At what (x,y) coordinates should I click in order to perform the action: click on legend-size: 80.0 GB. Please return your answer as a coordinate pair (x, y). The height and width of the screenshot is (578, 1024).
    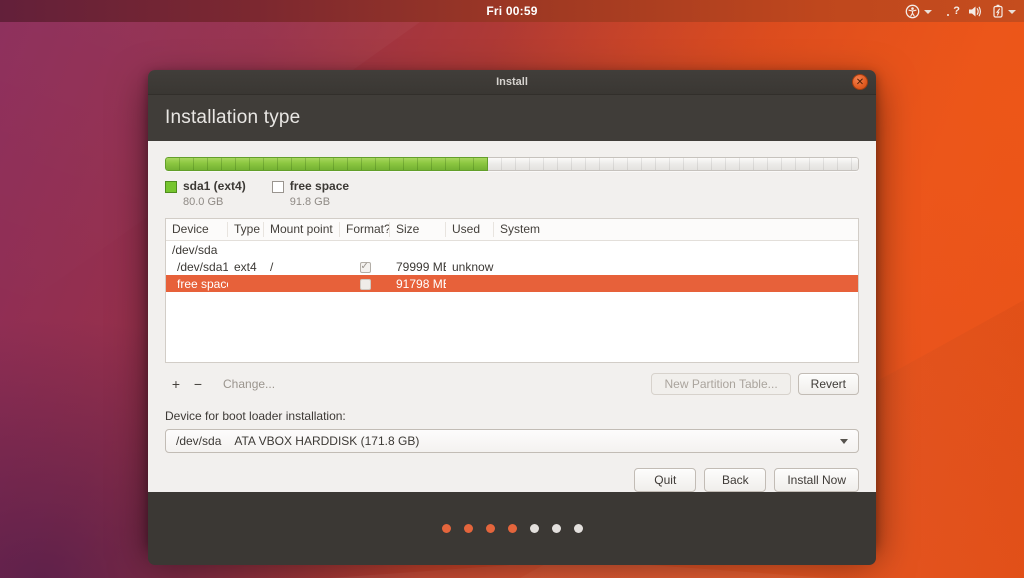
    Looking at the image, I should click on (203, 202).